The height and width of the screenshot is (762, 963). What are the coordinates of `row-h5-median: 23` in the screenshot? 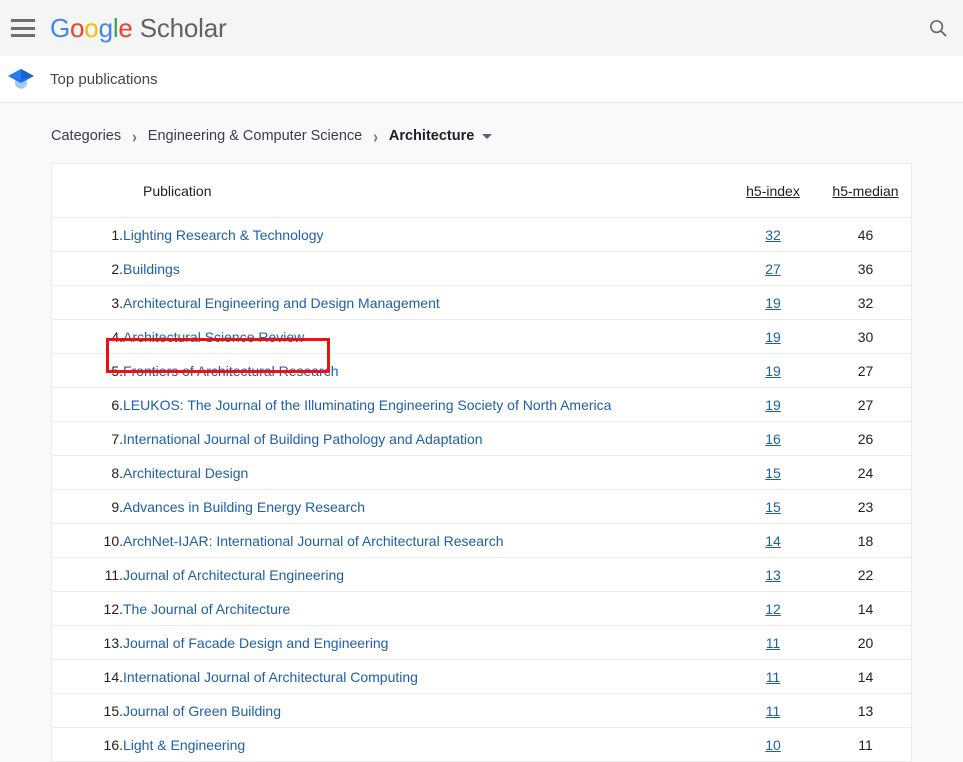 It's located at (865, 506).